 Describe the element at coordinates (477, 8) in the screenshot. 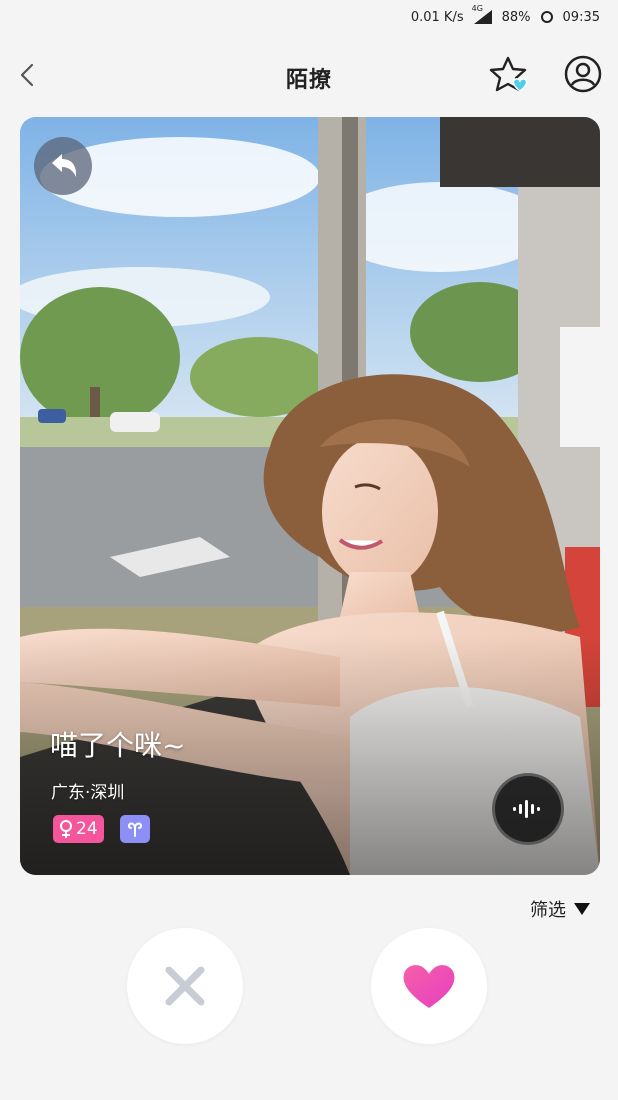

I see `network-type: 4G` at that location.